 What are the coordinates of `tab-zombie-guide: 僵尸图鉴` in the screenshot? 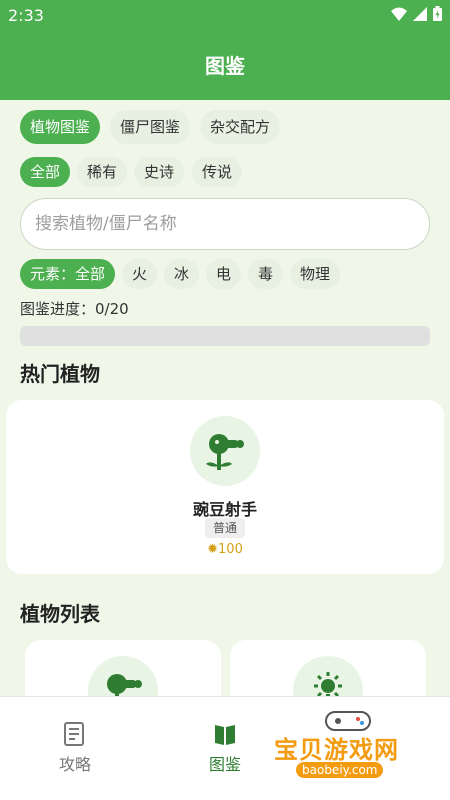 It's located at (150, 127).